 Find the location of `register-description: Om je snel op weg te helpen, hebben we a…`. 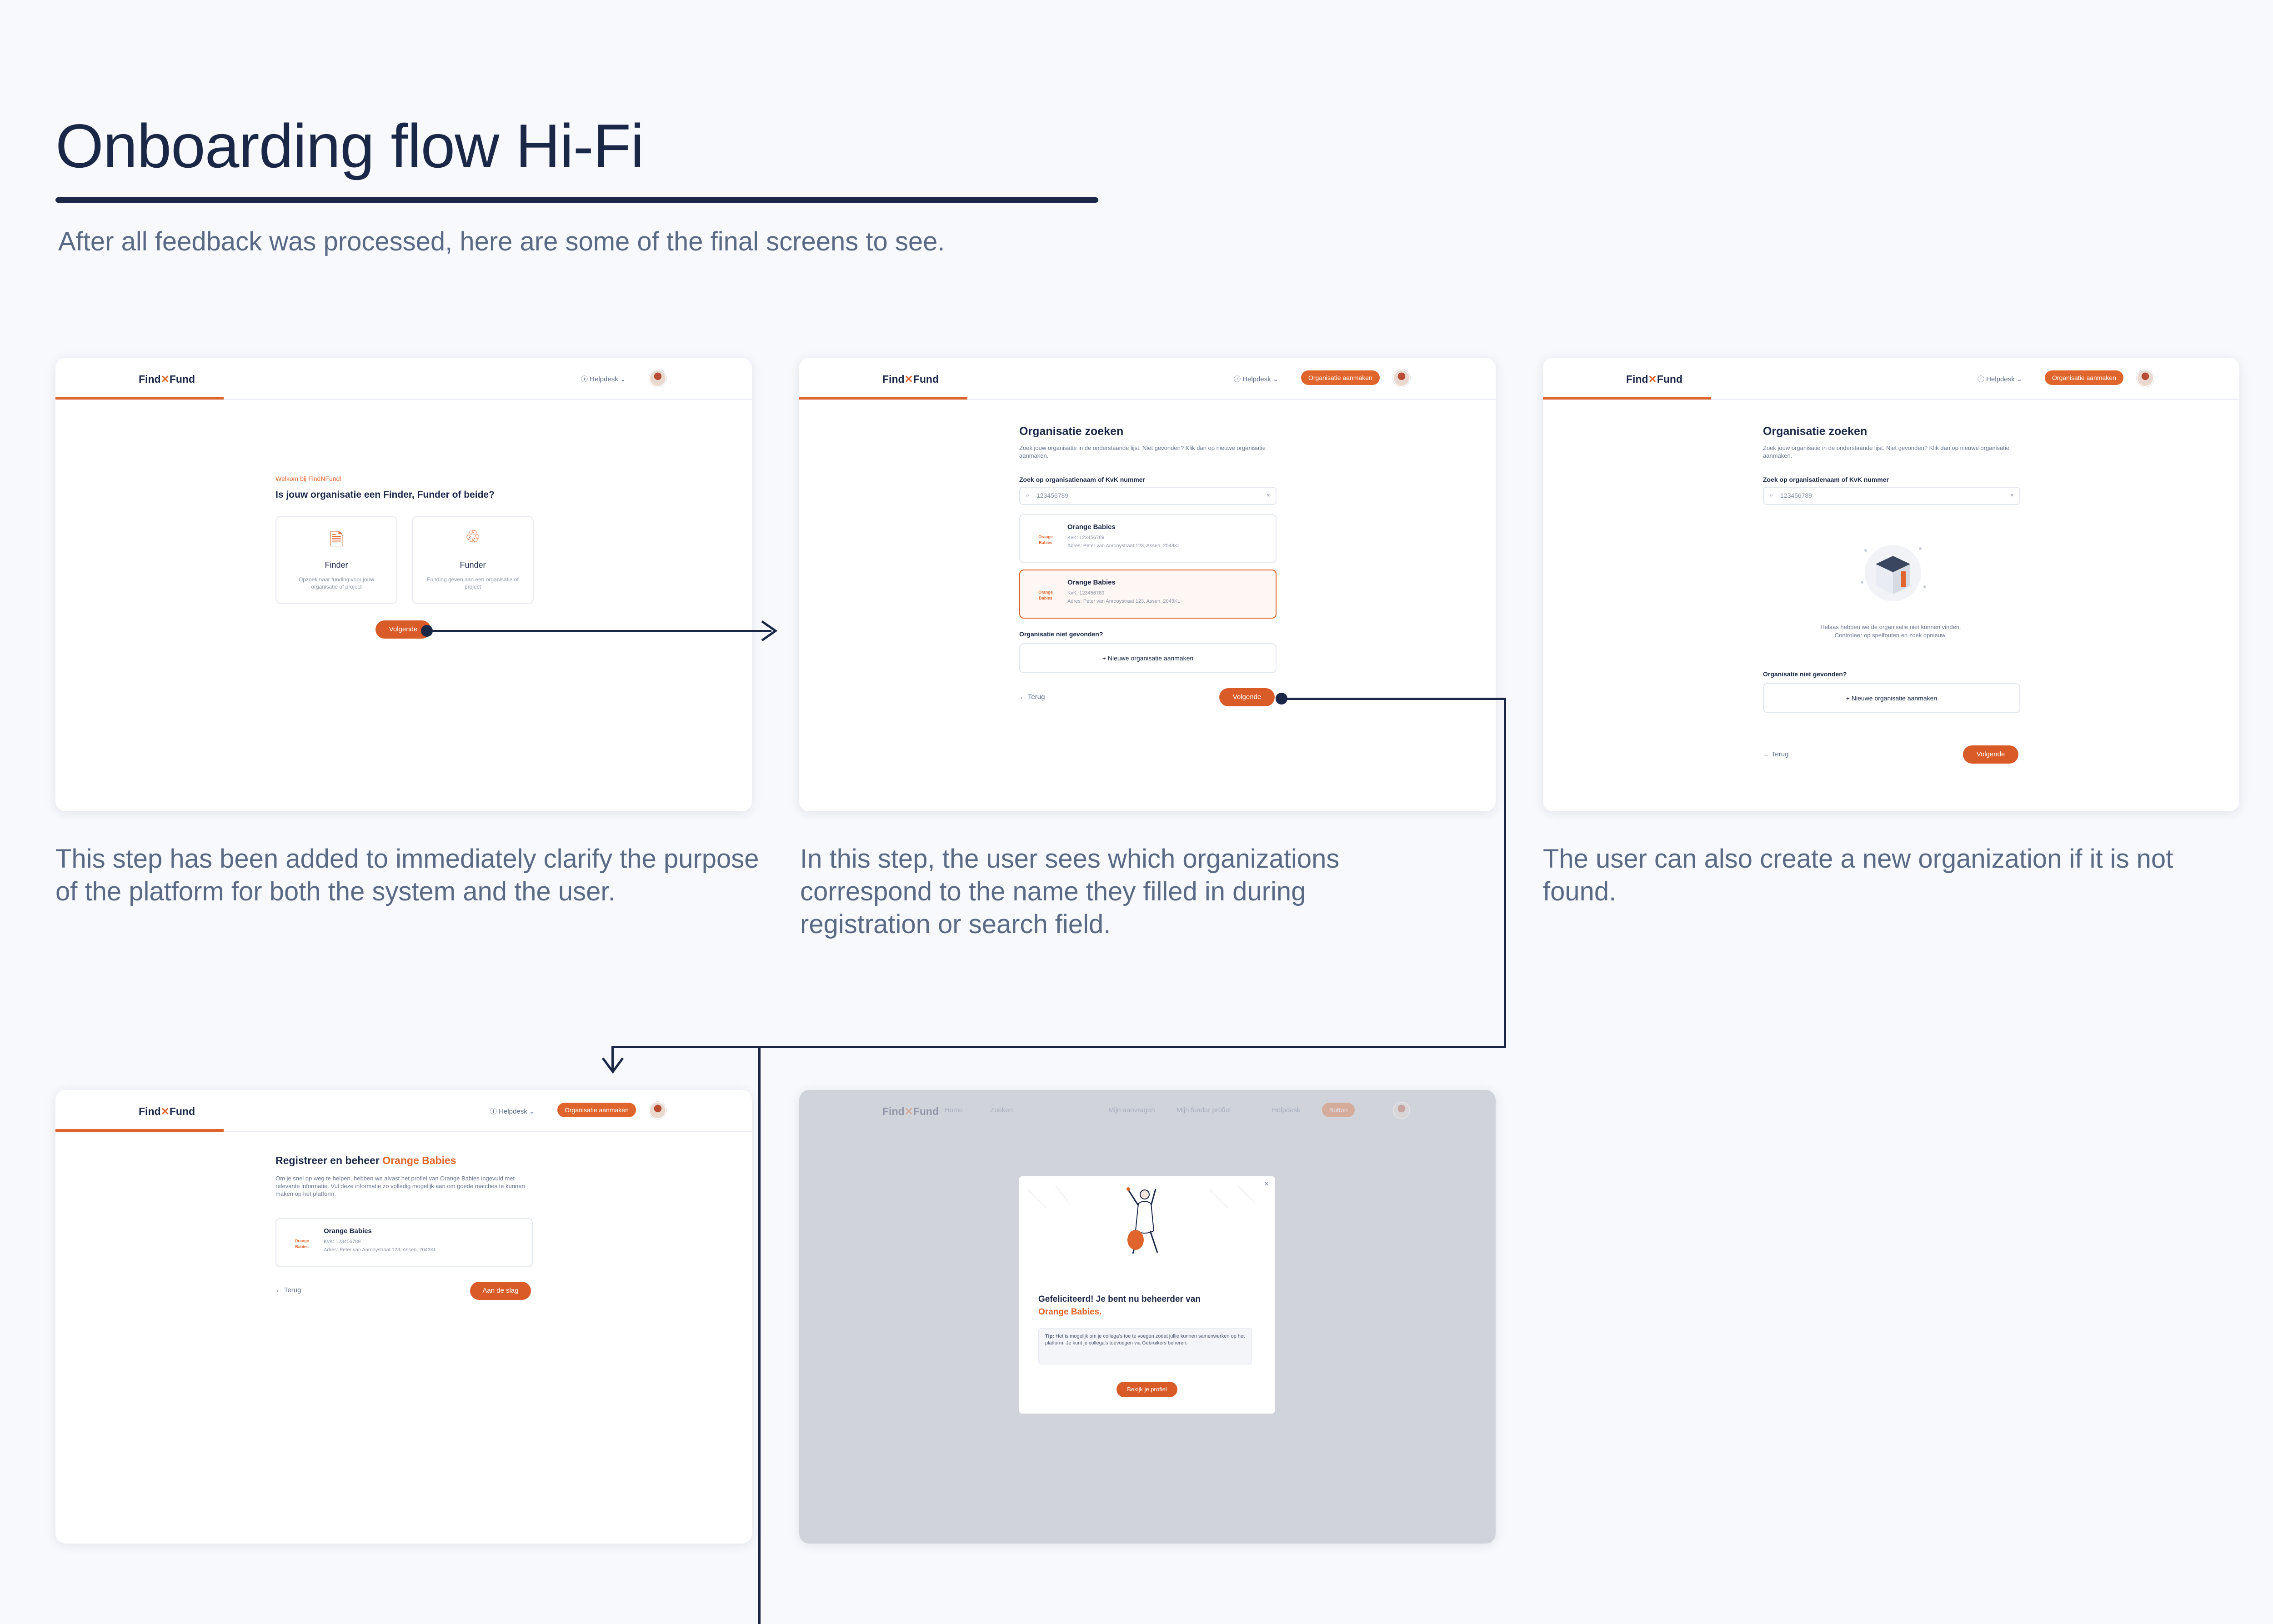

register-description: Om je snel op weg te helpen, hebben we a… is located at coordinates (400, 1186).